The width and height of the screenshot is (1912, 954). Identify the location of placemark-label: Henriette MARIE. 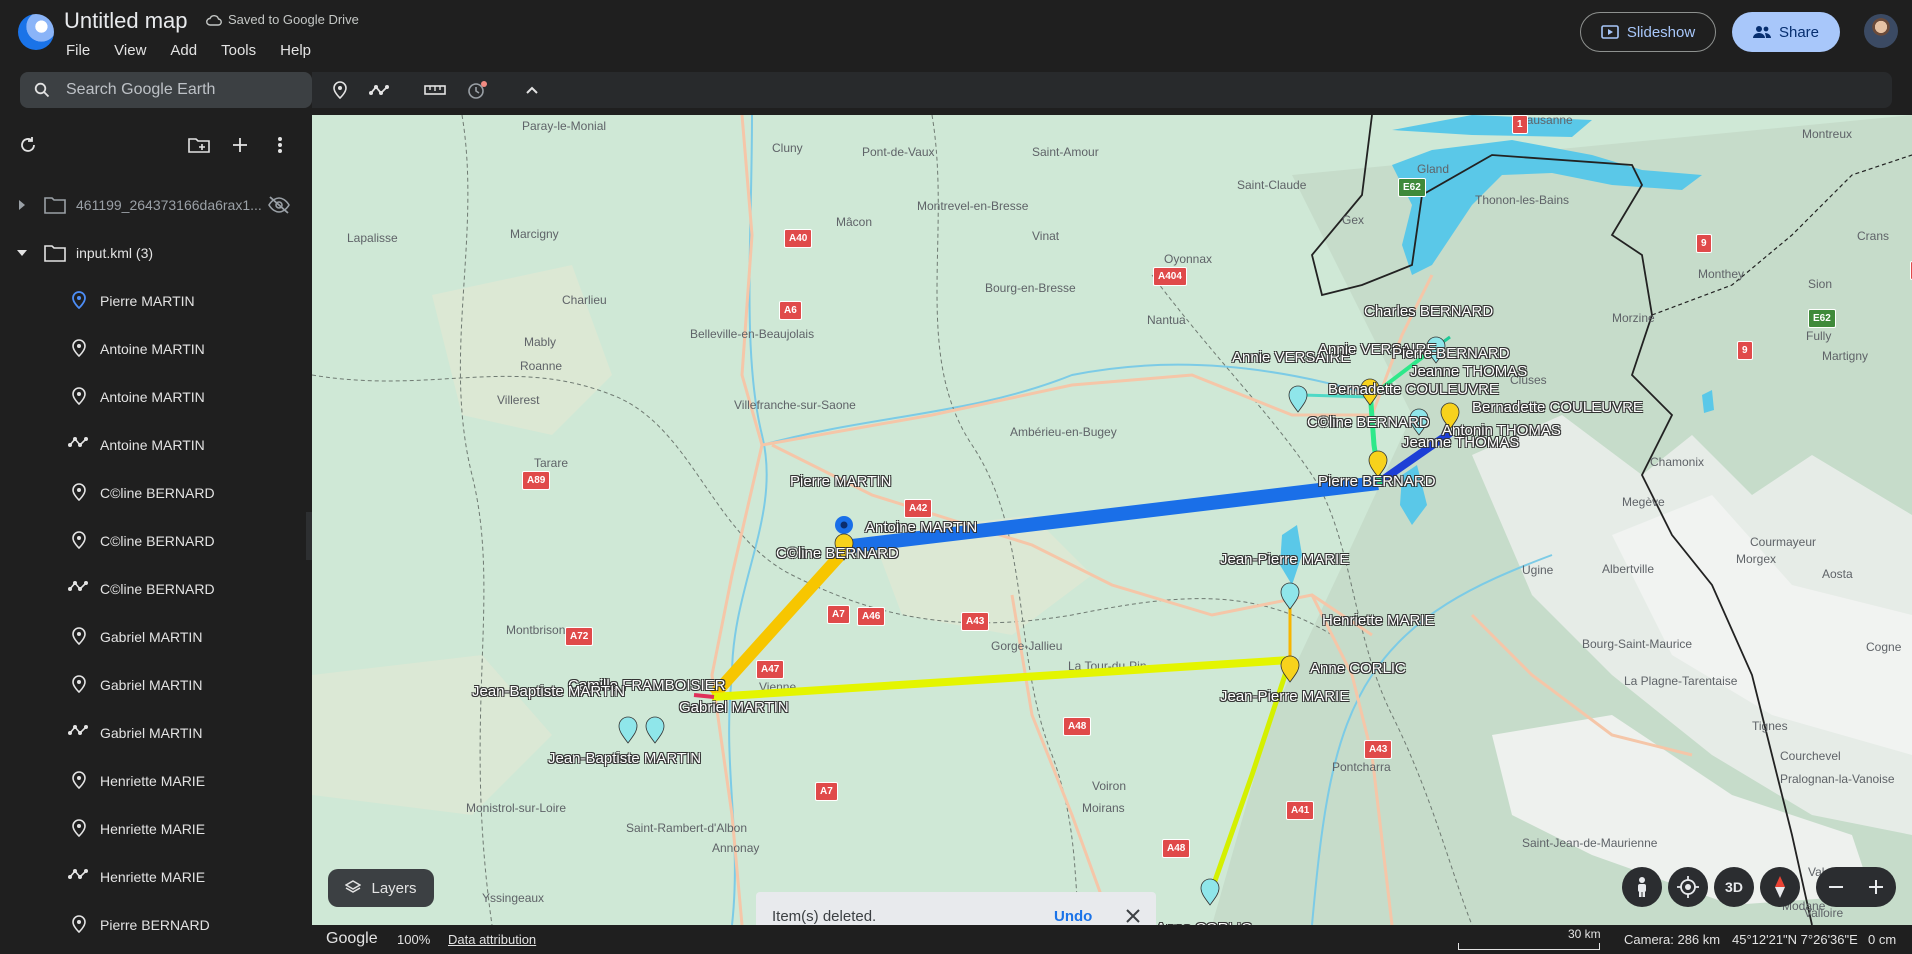
(1378, 620).